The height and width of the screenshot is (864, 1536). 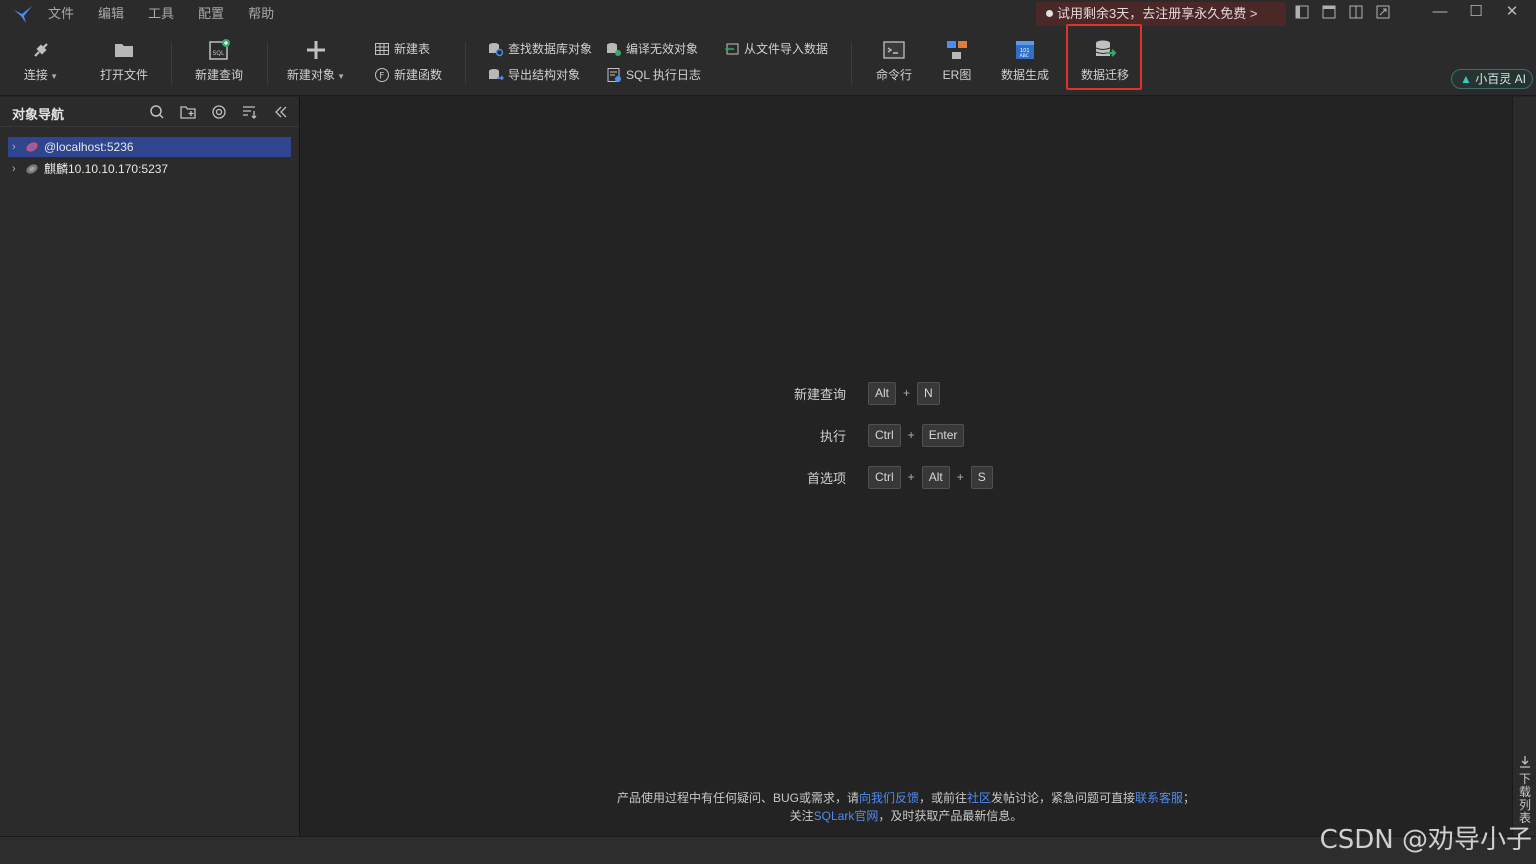 What do you see at coordinates (1159, 798) in the screenshot?
I see `contact-support-link: 联系客服` at bounding box center [1159, 798].